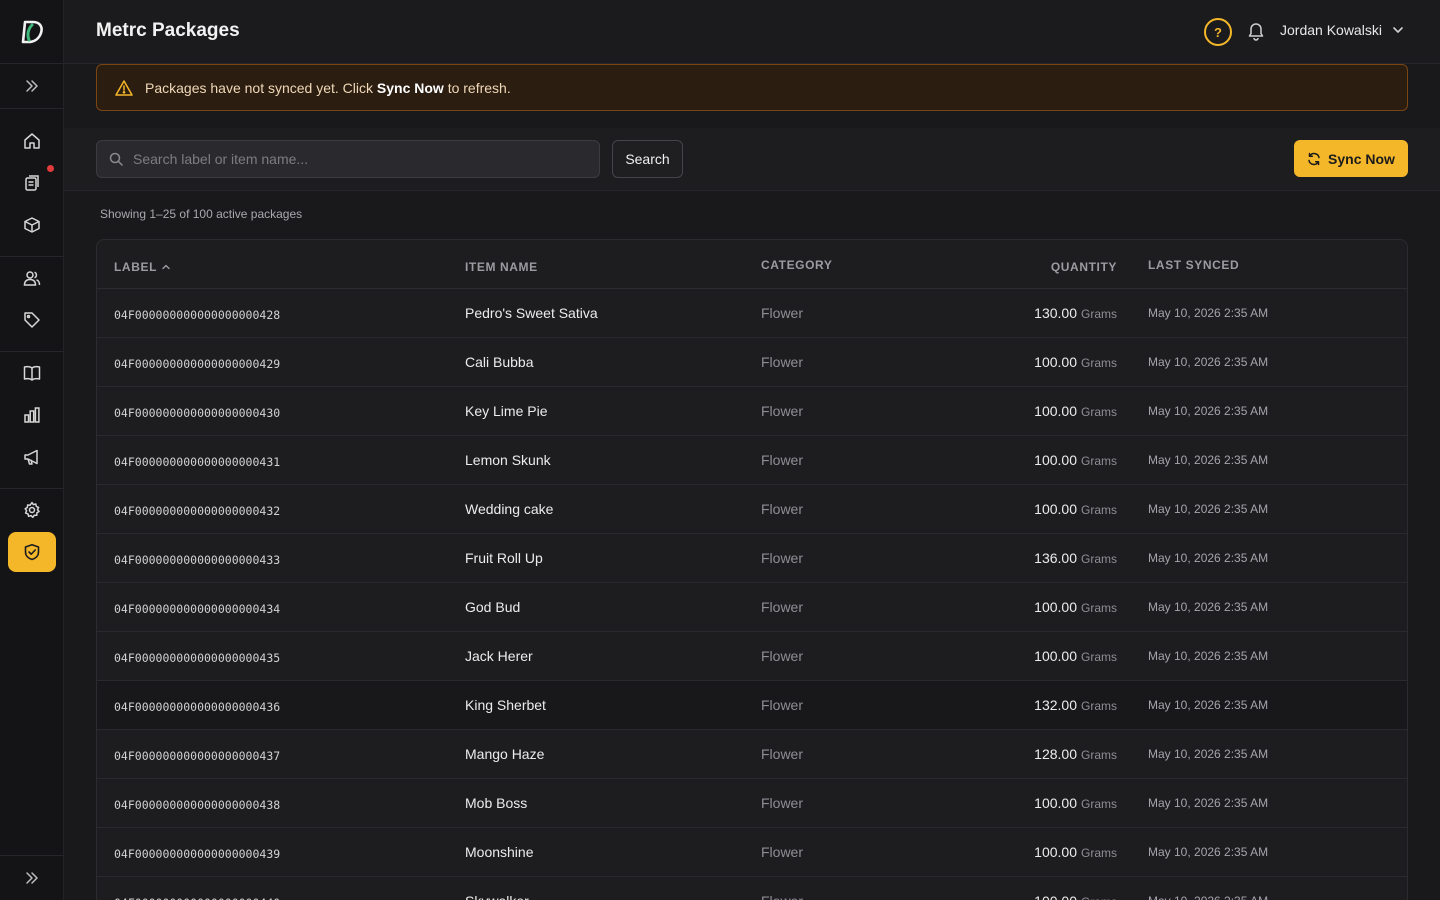 The width and height of the screenshot is (1440, 900). I want to click on sidebar-collapse-button, so click(32, 877).